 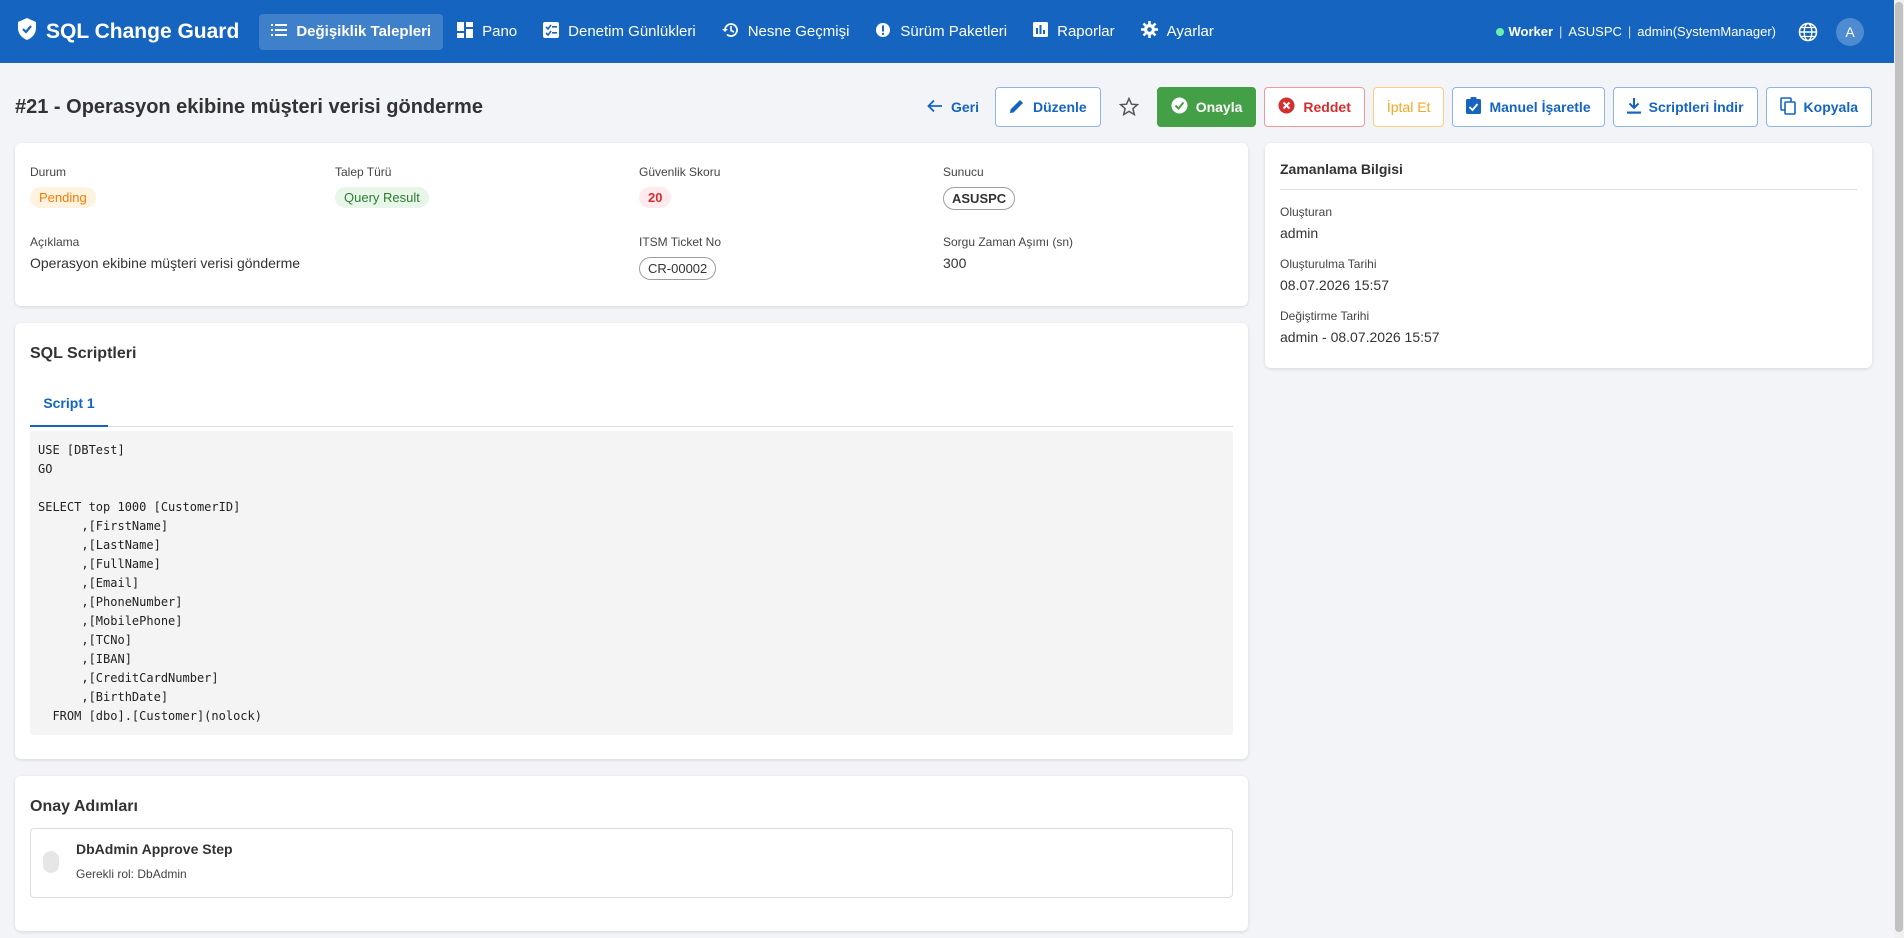 I want to click on itsm-field: ITSM Ticket No CR-00002, so click(x=680, y=257).